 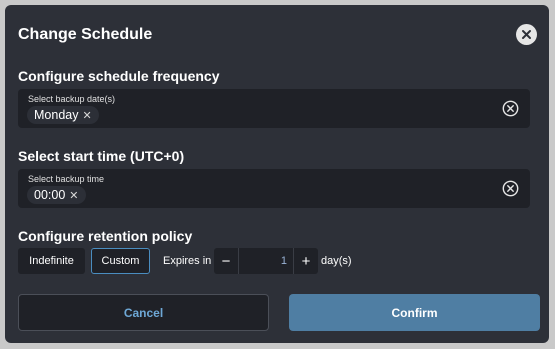 I want to click on chip-time: 00:00 ✕, so click(x=56, y=195).